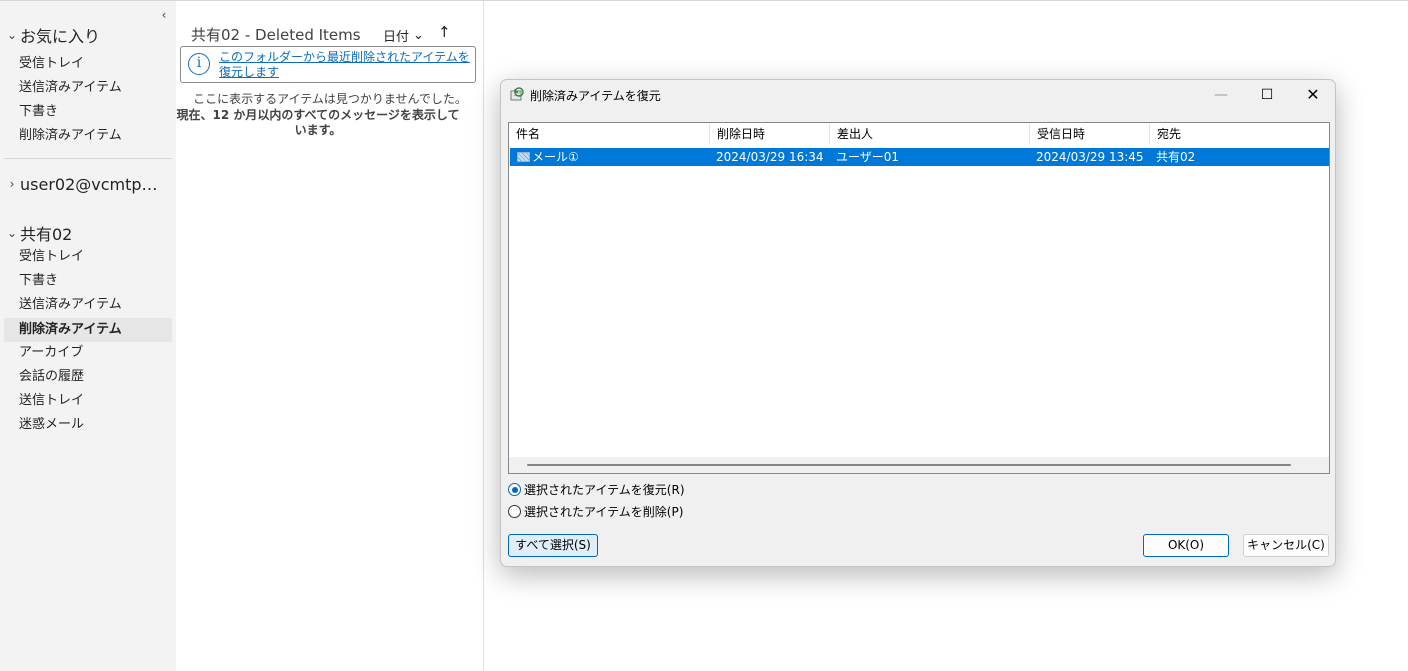 The height and width of the screenshot is (671, 1408). What do you see at coordinates (1186, 545) in the screenshot?
I see `ok-button: OK(O)` at bounding box center [1186, 545].